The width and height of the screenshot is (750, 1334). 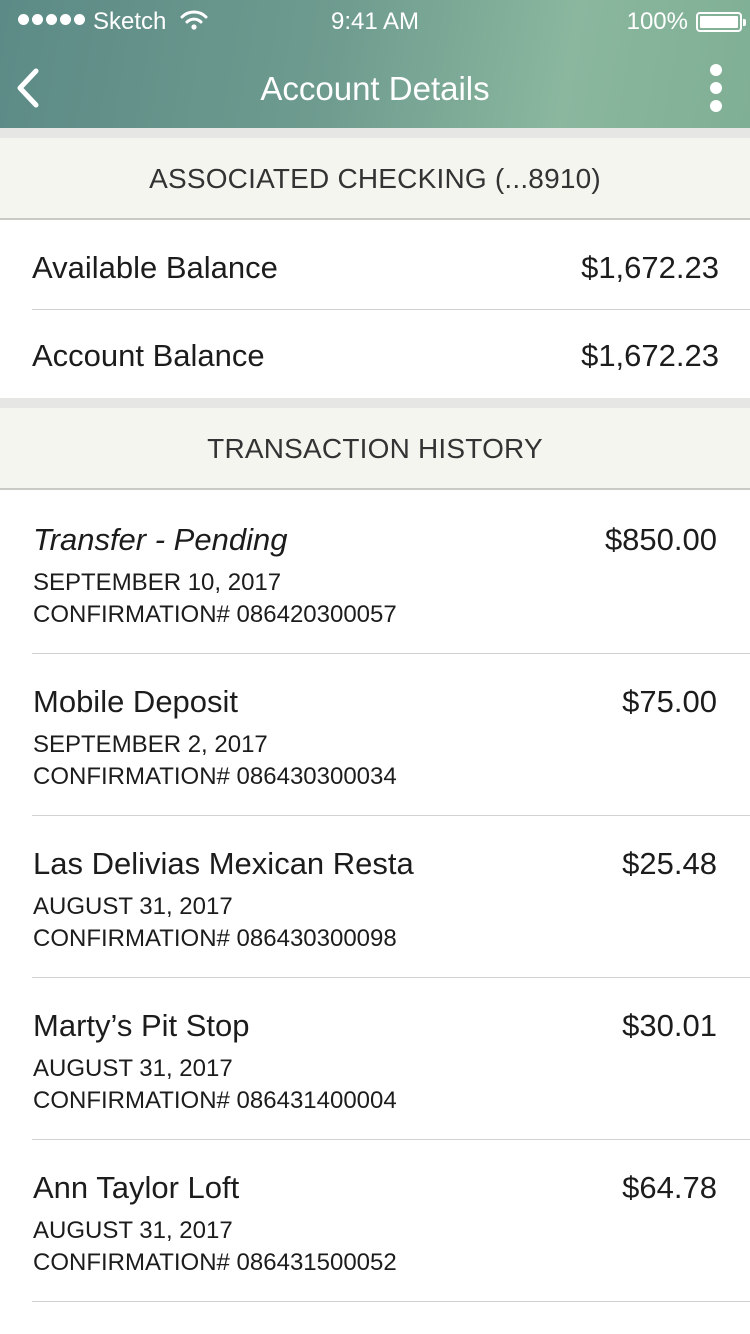 I want to click on more-options-button, so click(x=716, y=87).